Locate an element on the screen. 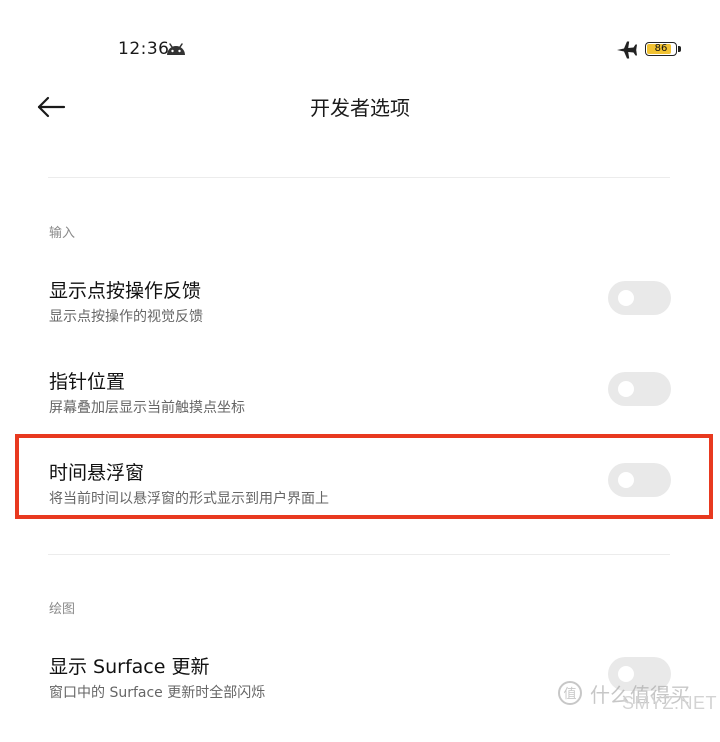 The image size is (720, 742). watermark-logo-icon: 值 is located at coordinates (570, 693).